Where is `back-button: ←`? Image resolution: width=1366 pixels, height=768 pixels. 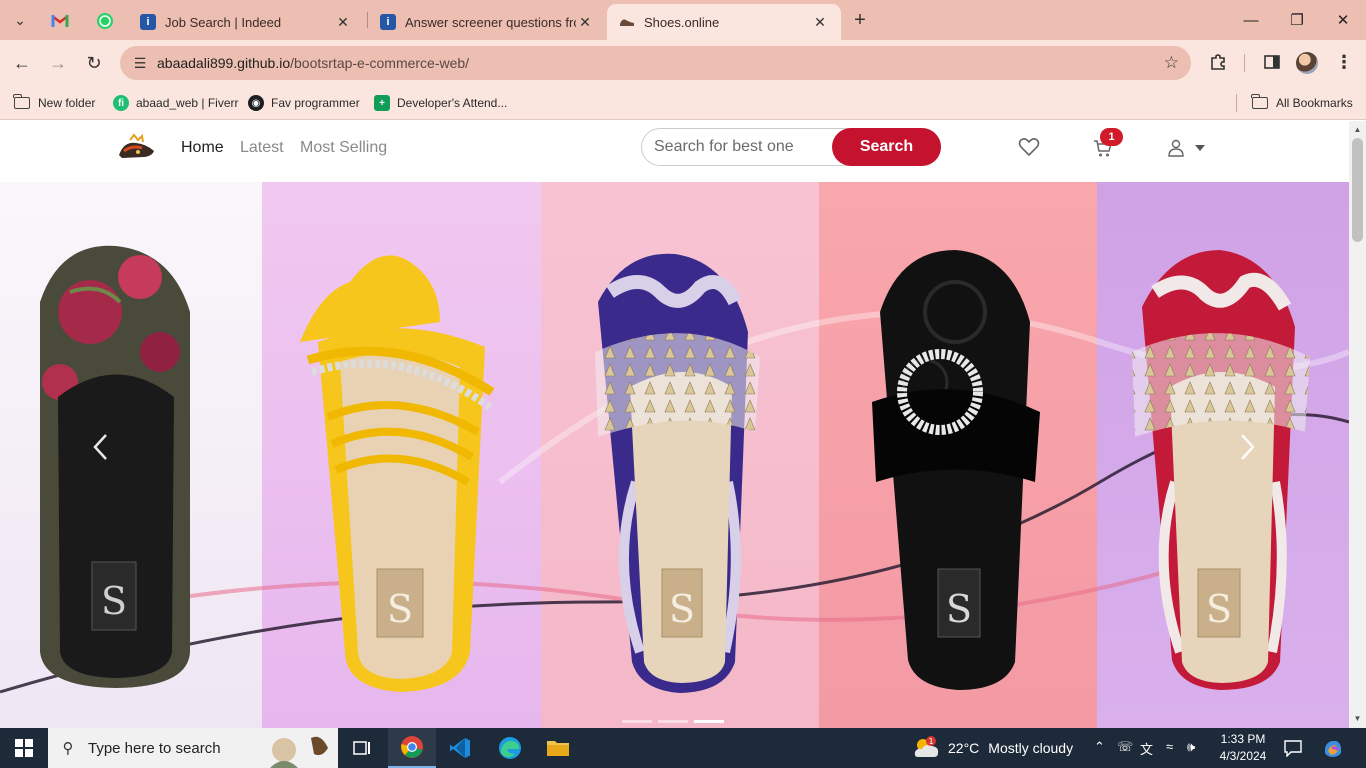 back-button: ← is located at coordinates (22, 63).